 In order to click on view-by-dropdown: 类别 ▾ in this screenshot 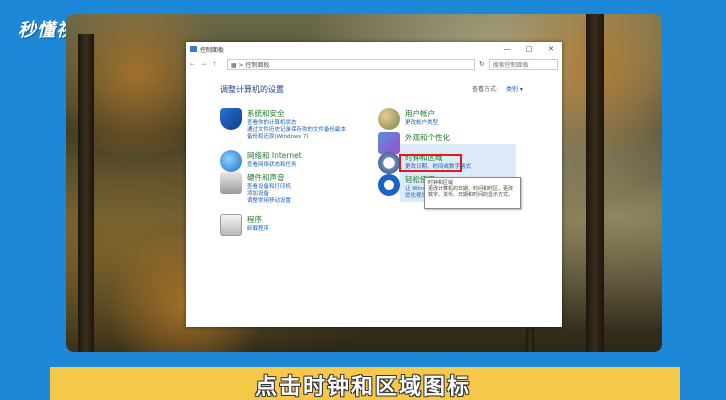, I will do `click(514, 89)`.